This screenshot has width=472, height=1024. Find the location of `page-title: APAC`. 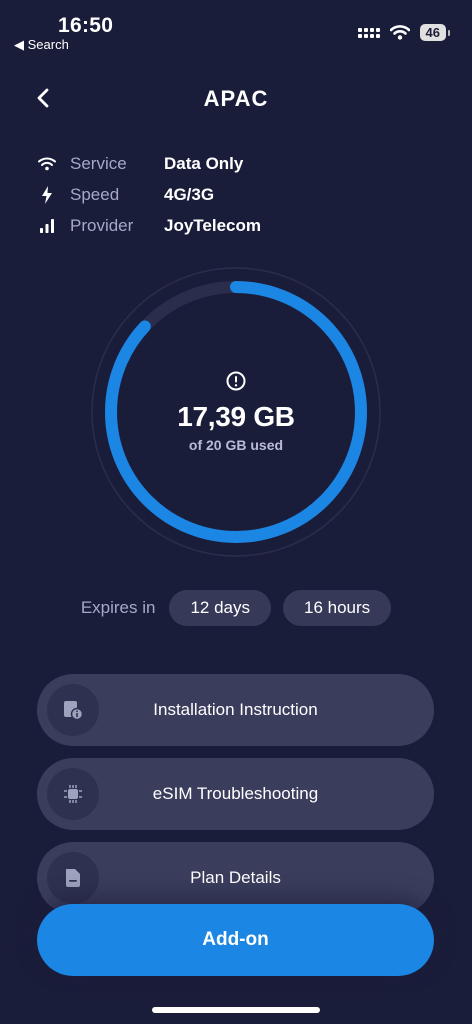

page-title: APAC is located at coordinates (236, 98).